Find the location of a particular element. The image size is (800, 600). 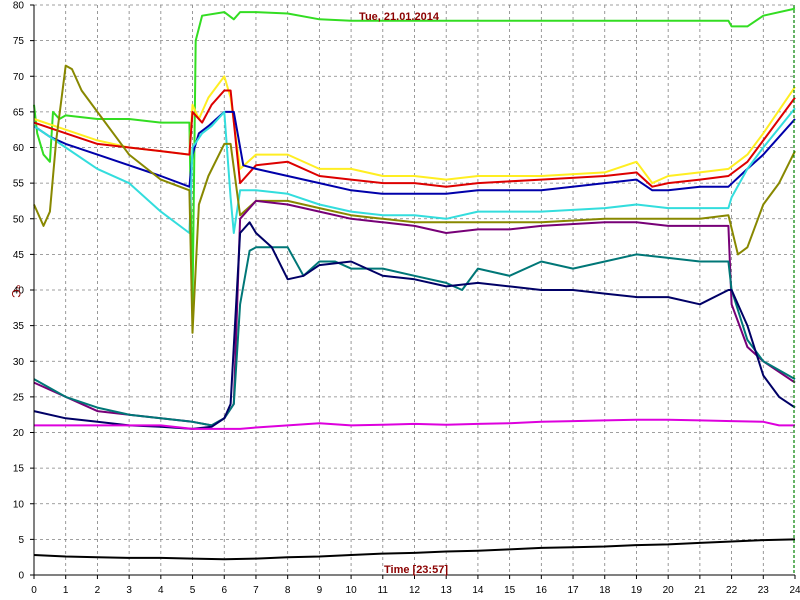

x-tick-label: 13 is located at coordinates (447, 590).